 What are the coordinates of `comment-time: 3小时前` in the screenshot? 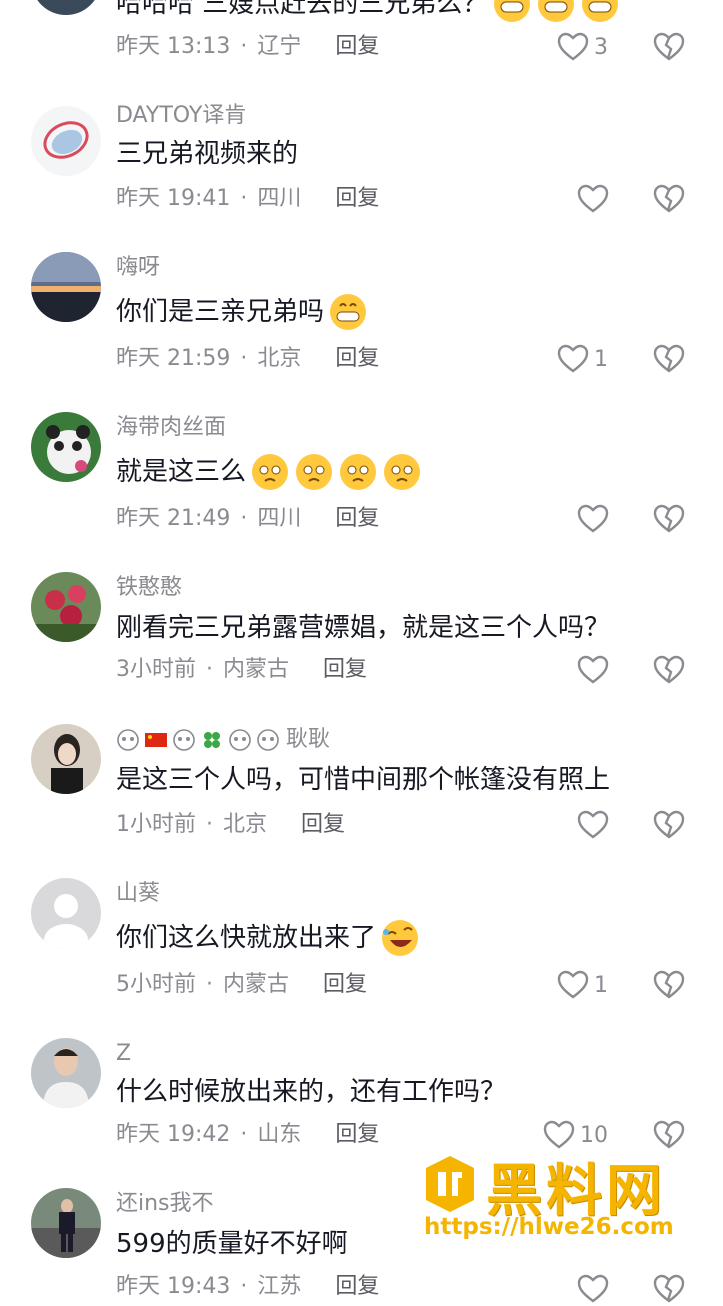 It's located at (156, 669).